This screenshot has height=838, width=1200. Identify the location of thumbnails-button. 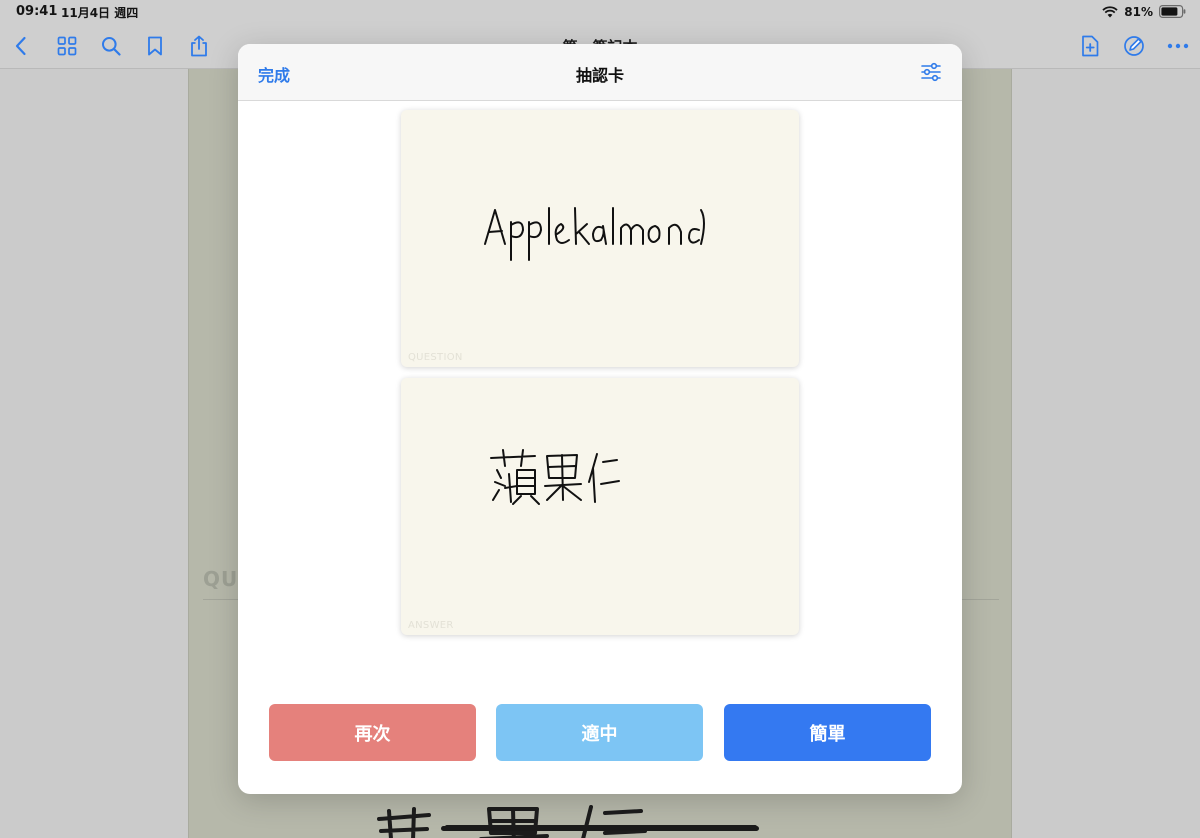
(67, 46).